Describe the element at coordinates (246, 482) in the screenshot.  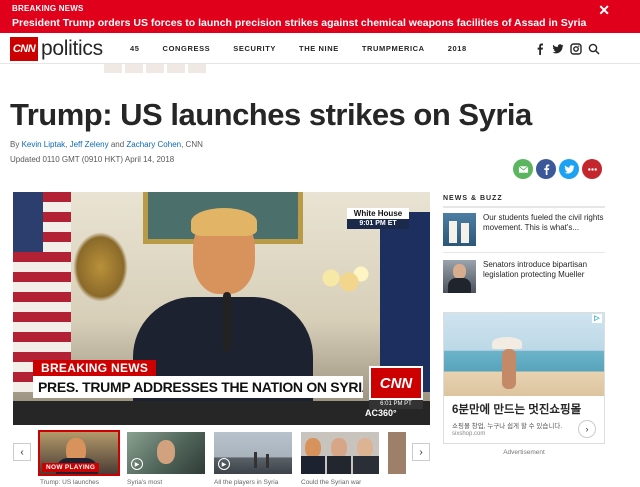
I see `carousel-caption: All the players in Syria` at that location.